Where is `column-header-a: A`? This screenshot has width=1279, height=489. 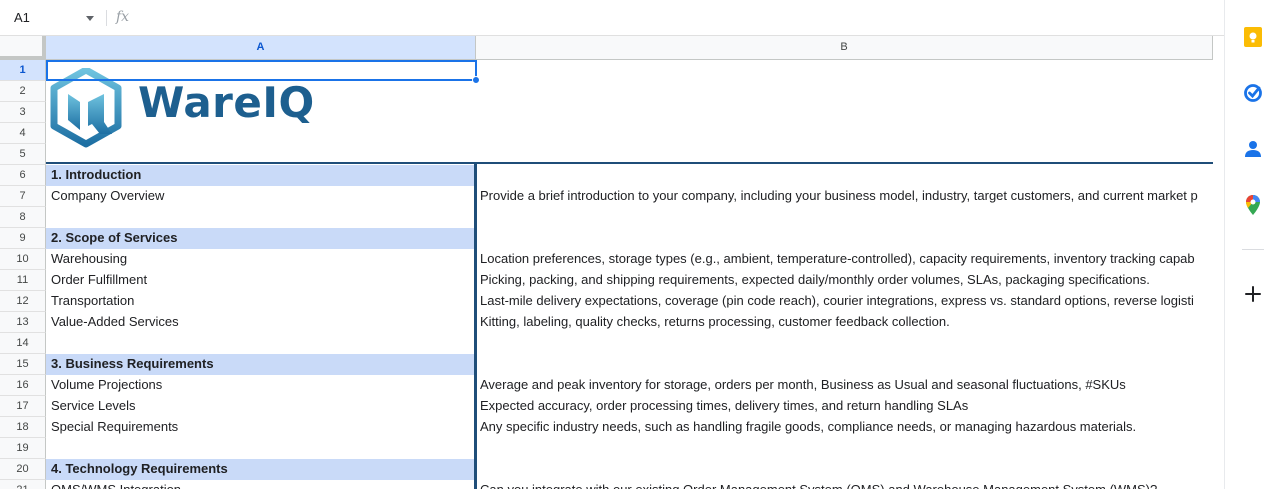
column-header-a: A is located at coordinates (261, 48).